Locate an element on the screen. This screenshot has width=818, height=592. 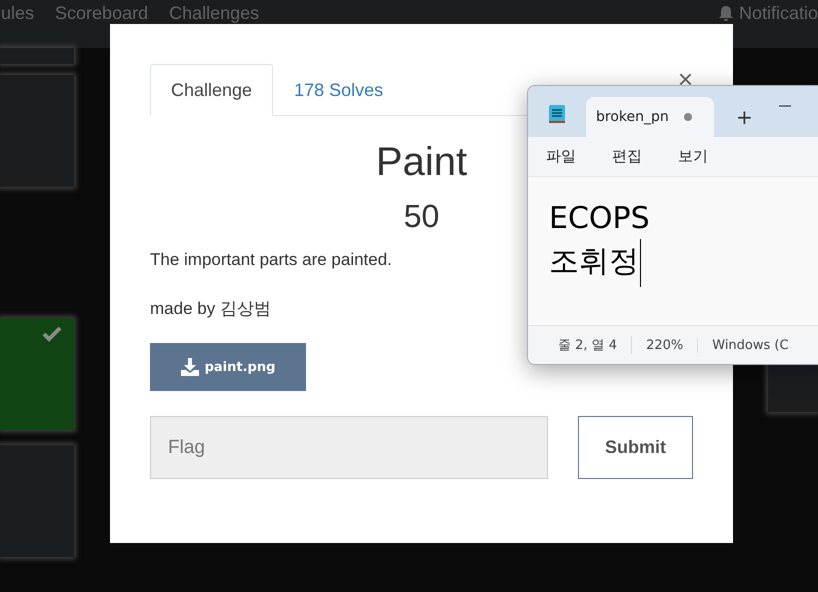
bell-icon is located at coordinates (725, 13).